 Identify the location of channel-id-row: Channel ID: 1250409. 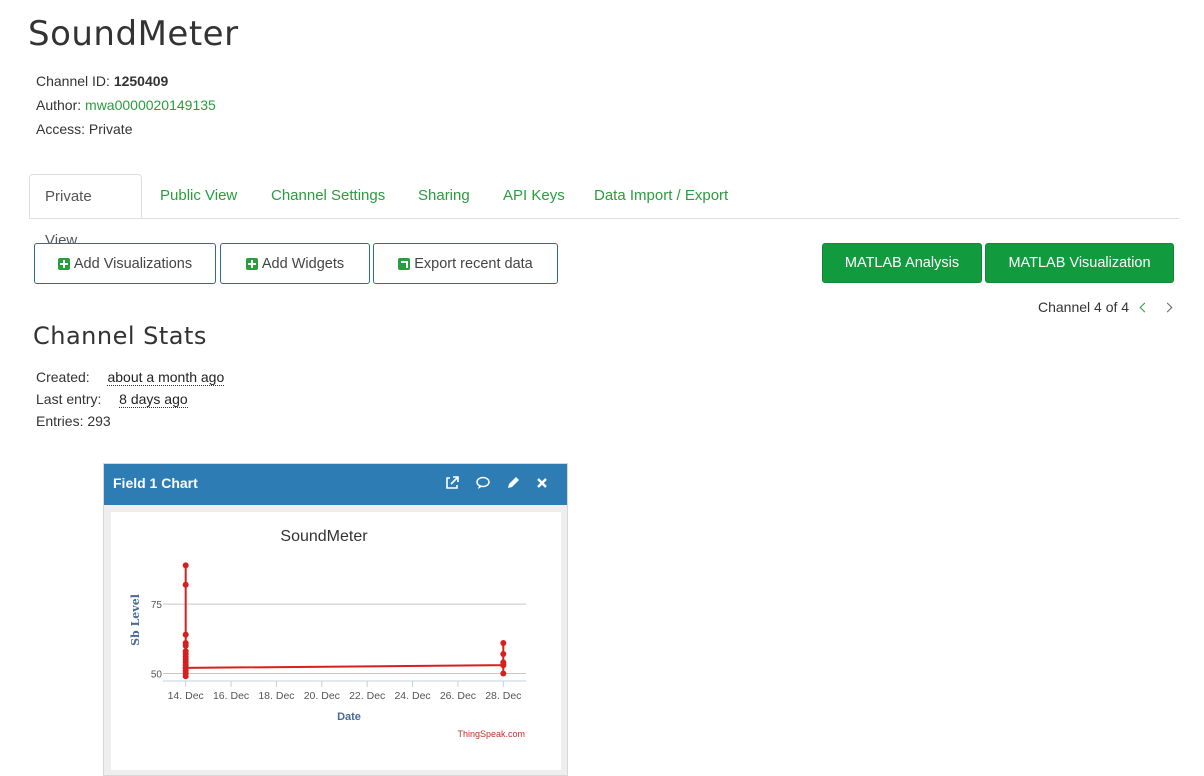
(102, 81).